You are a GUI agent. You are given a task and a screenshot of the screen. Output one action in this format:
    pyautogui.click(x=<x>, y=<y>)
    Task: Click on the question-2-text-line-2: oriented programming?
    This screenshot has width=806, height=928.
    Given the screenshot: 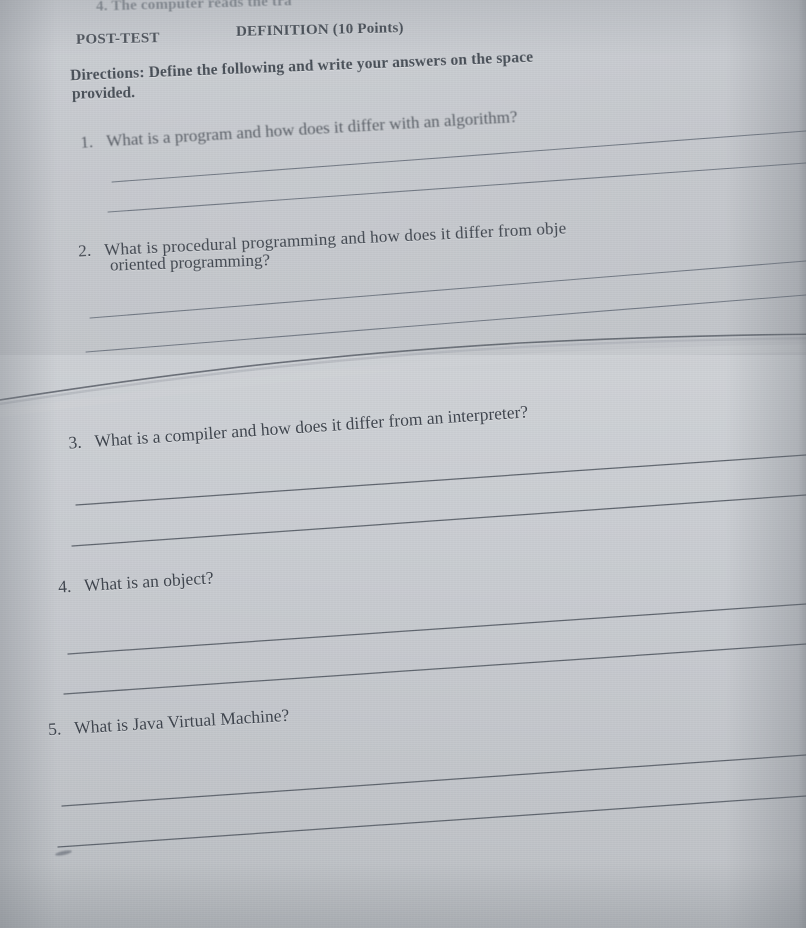 What is the action you would take?
    pyautogui.click(x=190, y=262)
    